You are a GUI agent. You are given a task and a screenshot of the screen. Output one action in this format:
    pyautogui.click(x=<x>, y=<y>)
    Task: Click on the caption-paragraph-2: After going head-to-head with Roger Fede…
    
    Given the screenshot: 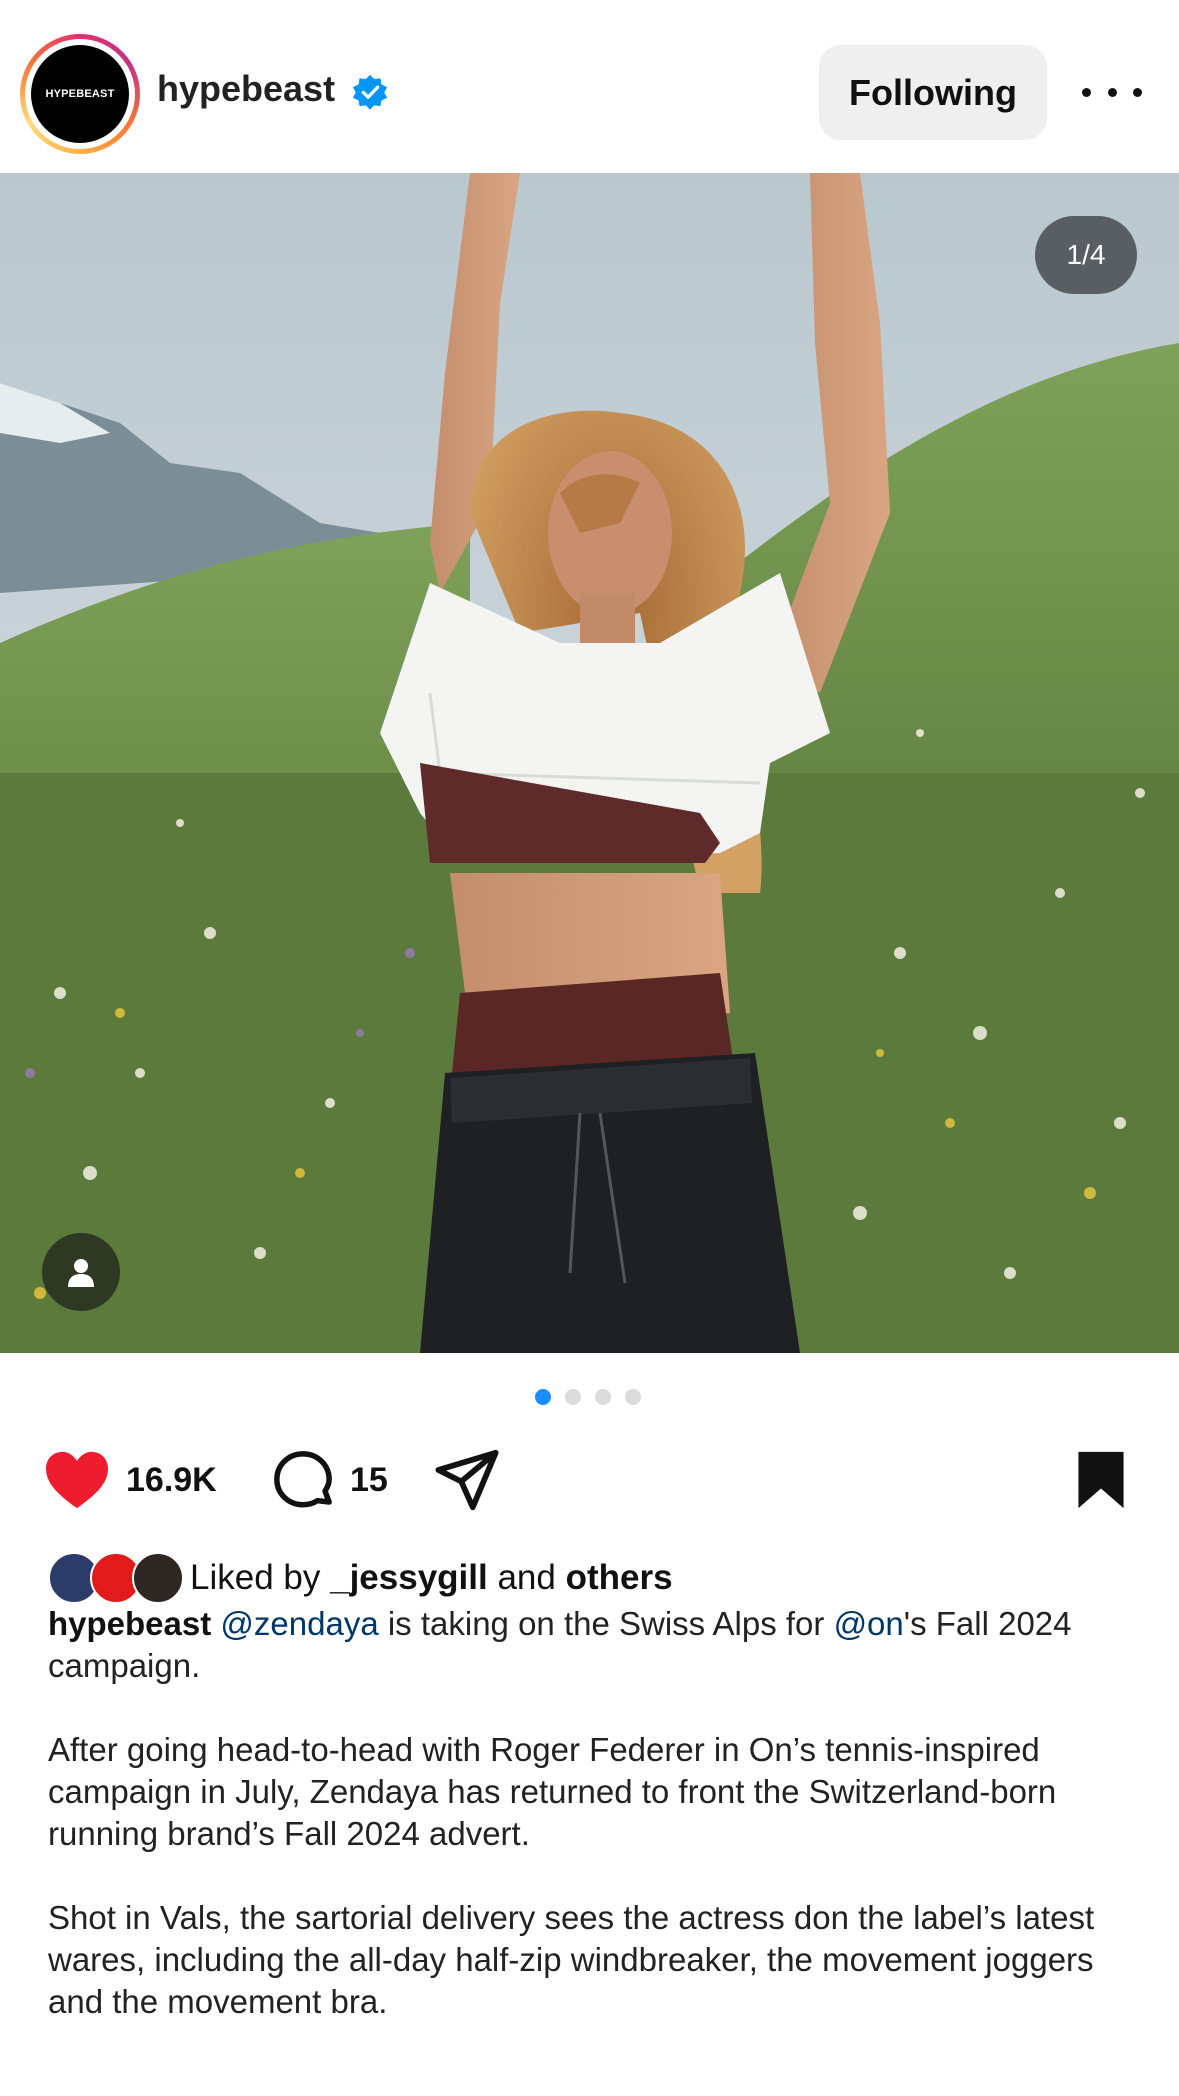 What is the action you would take?
    pyautogui.click(x=552, y=1791)
    